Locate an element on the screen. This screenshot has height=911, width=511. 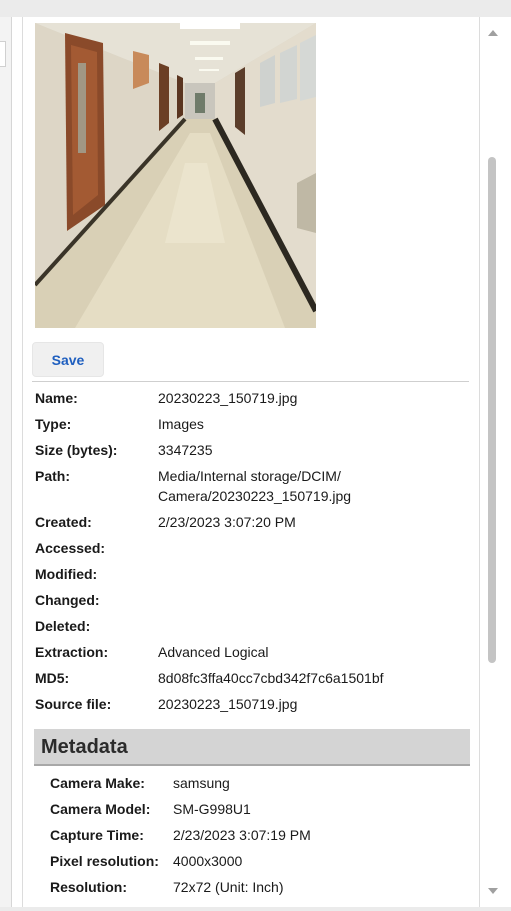
property-row: Accessed: is located at coordinates (250, 548).